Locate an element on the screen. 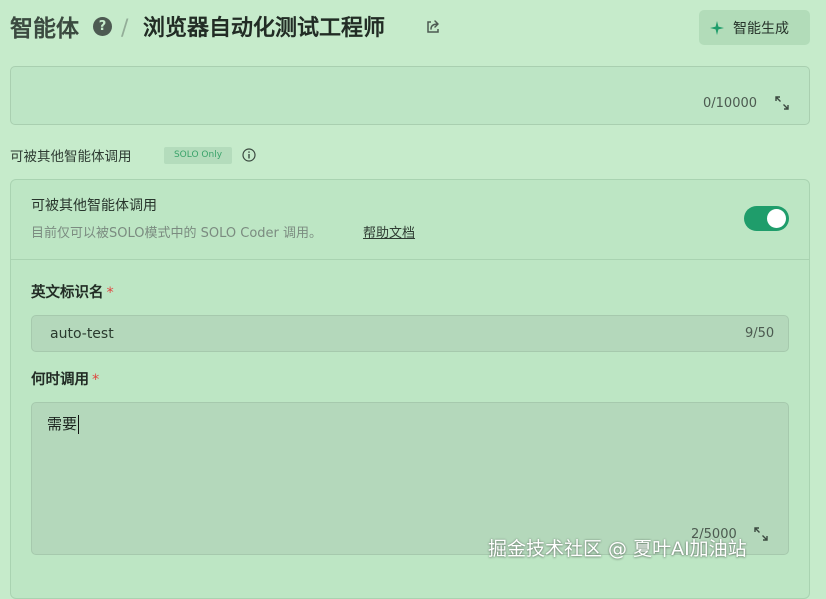  invocable-section-label: 可被其他智能体调用 is located at coordinates (71, 157).